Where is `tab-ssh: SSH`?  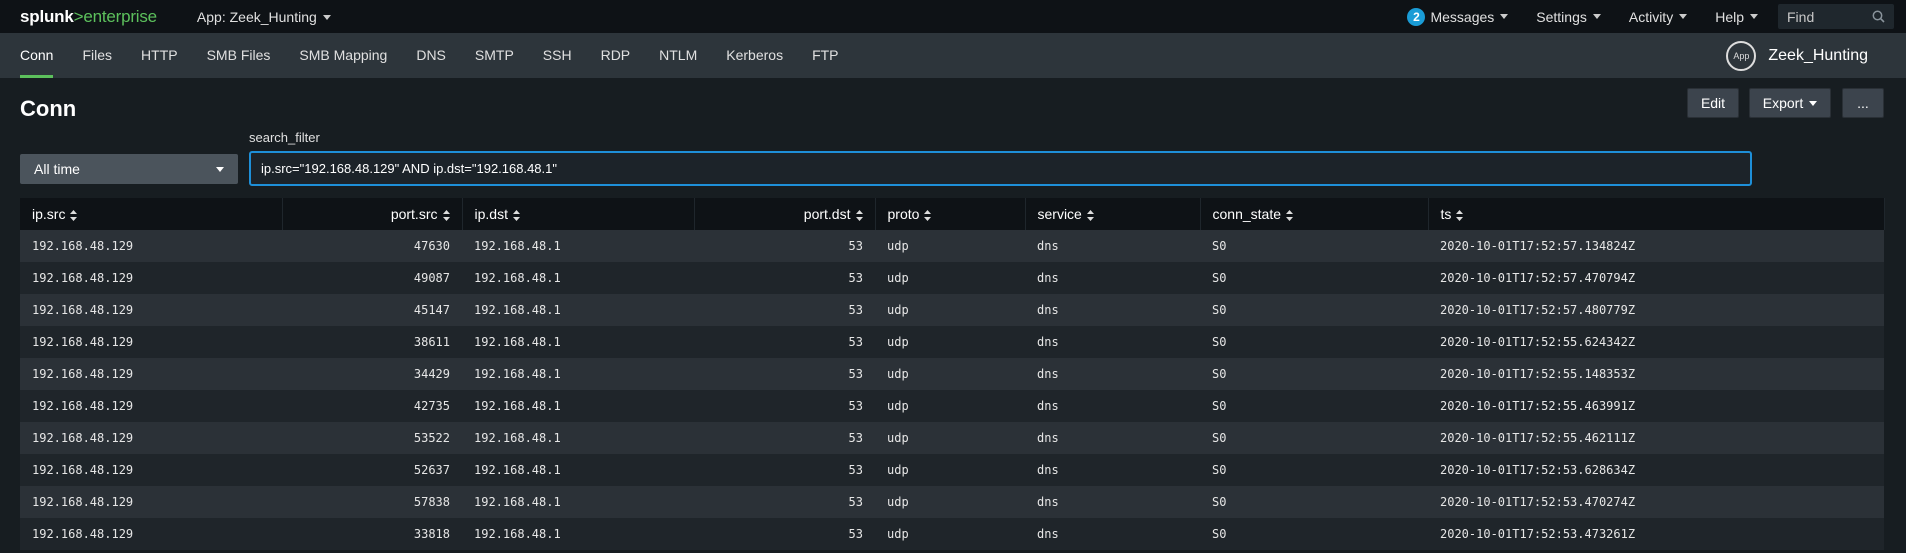 tab-ssh: SSH is located at coordinates (557, 55).